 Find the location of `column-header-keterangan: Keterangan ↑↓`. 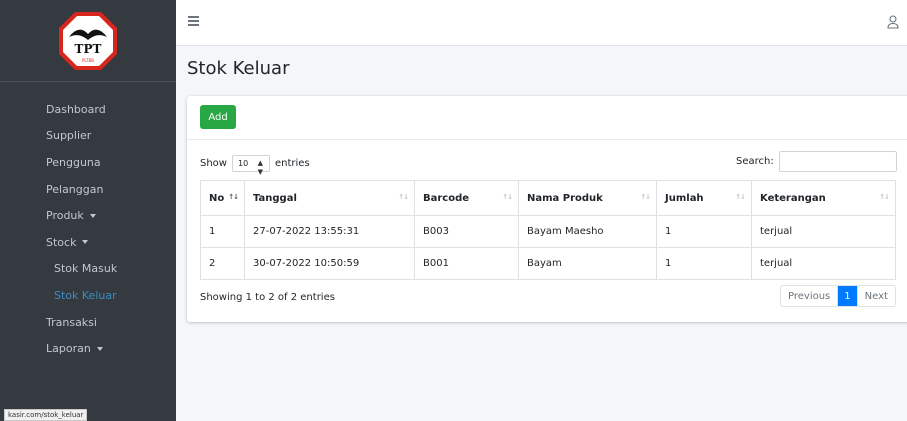

column-header-keterangan: Keterangan ↑↓ is located at coordinates (823, 198).